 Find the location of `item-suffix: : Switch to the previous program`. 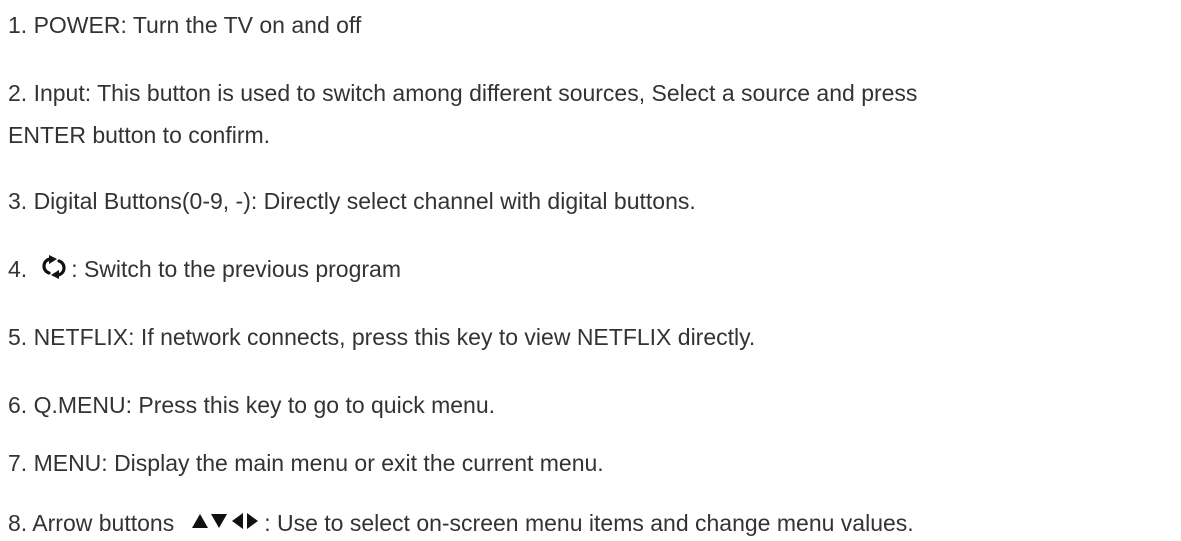

item-suffix: : Switch to the previous program is located at coordinates (236, 269).